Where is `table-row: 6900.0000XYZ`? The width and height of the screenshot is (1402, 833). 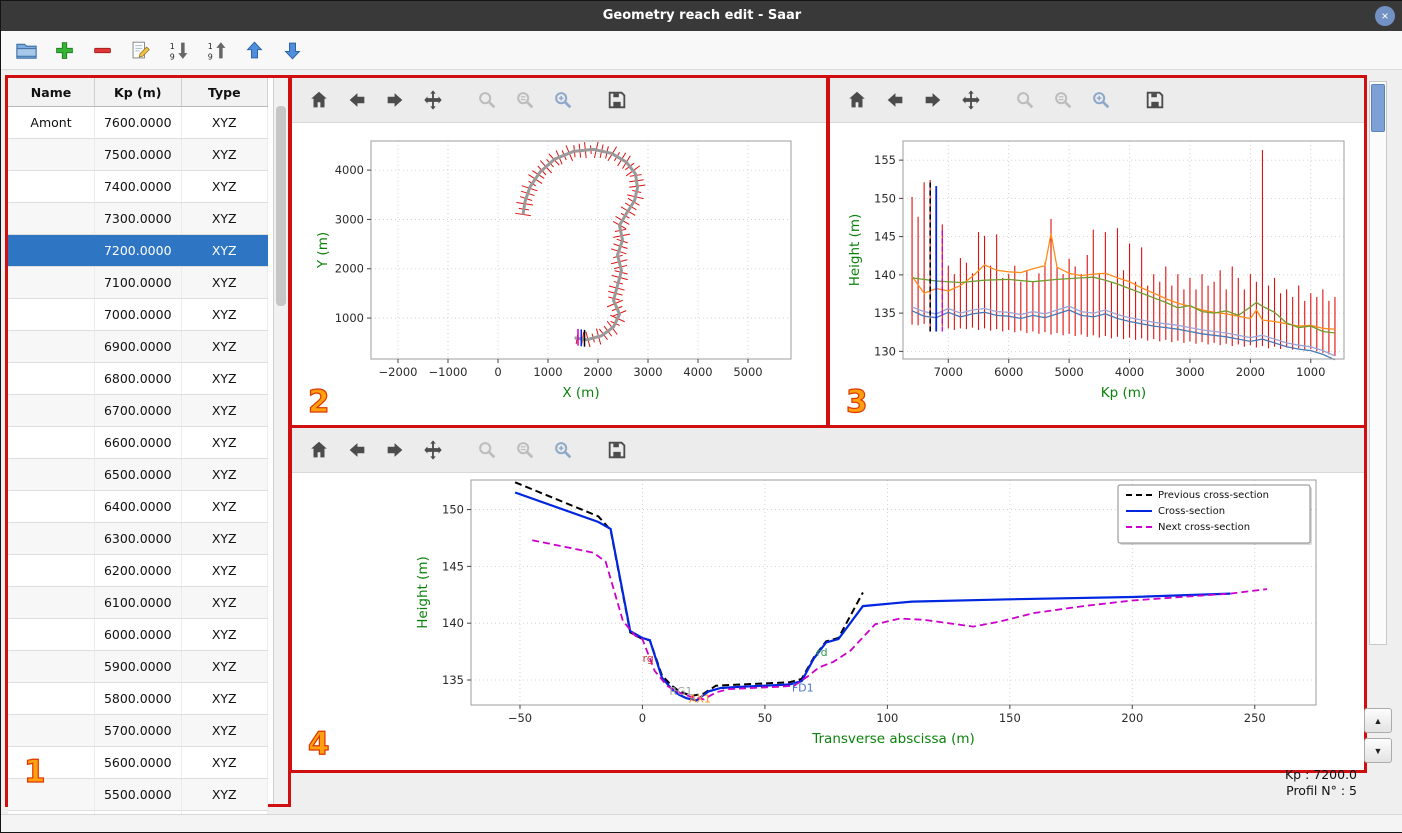
table-row: 6900.0000XYZ is located at coordinates (138, 347).